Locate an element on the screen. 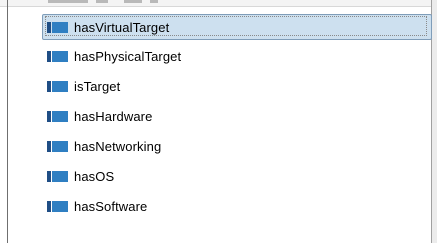 The width and height of the screenshot is (437, 243). list-item-hasOS: hasOS is located at coordinates (236, 176).